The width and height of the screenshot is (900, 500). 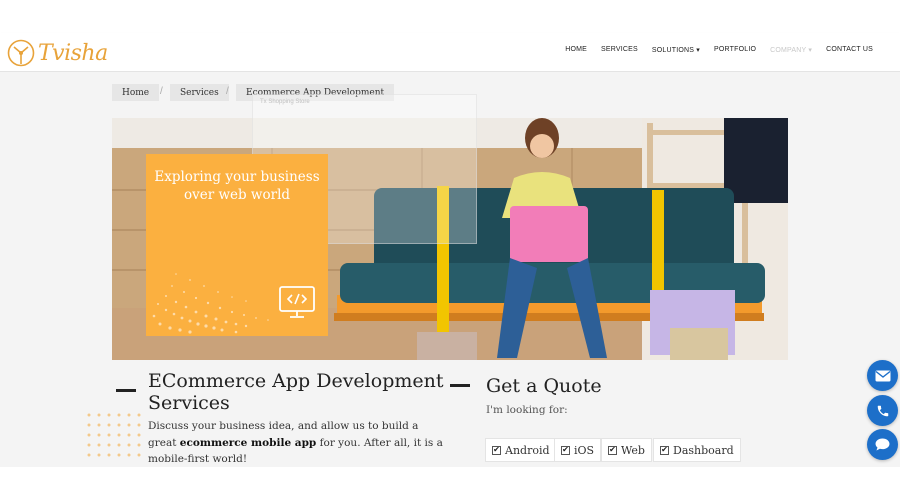 What do you see at coordinates (576, 50) in the screenshot?
I see `nav-home: HOME` at bounding box center [576, 50].